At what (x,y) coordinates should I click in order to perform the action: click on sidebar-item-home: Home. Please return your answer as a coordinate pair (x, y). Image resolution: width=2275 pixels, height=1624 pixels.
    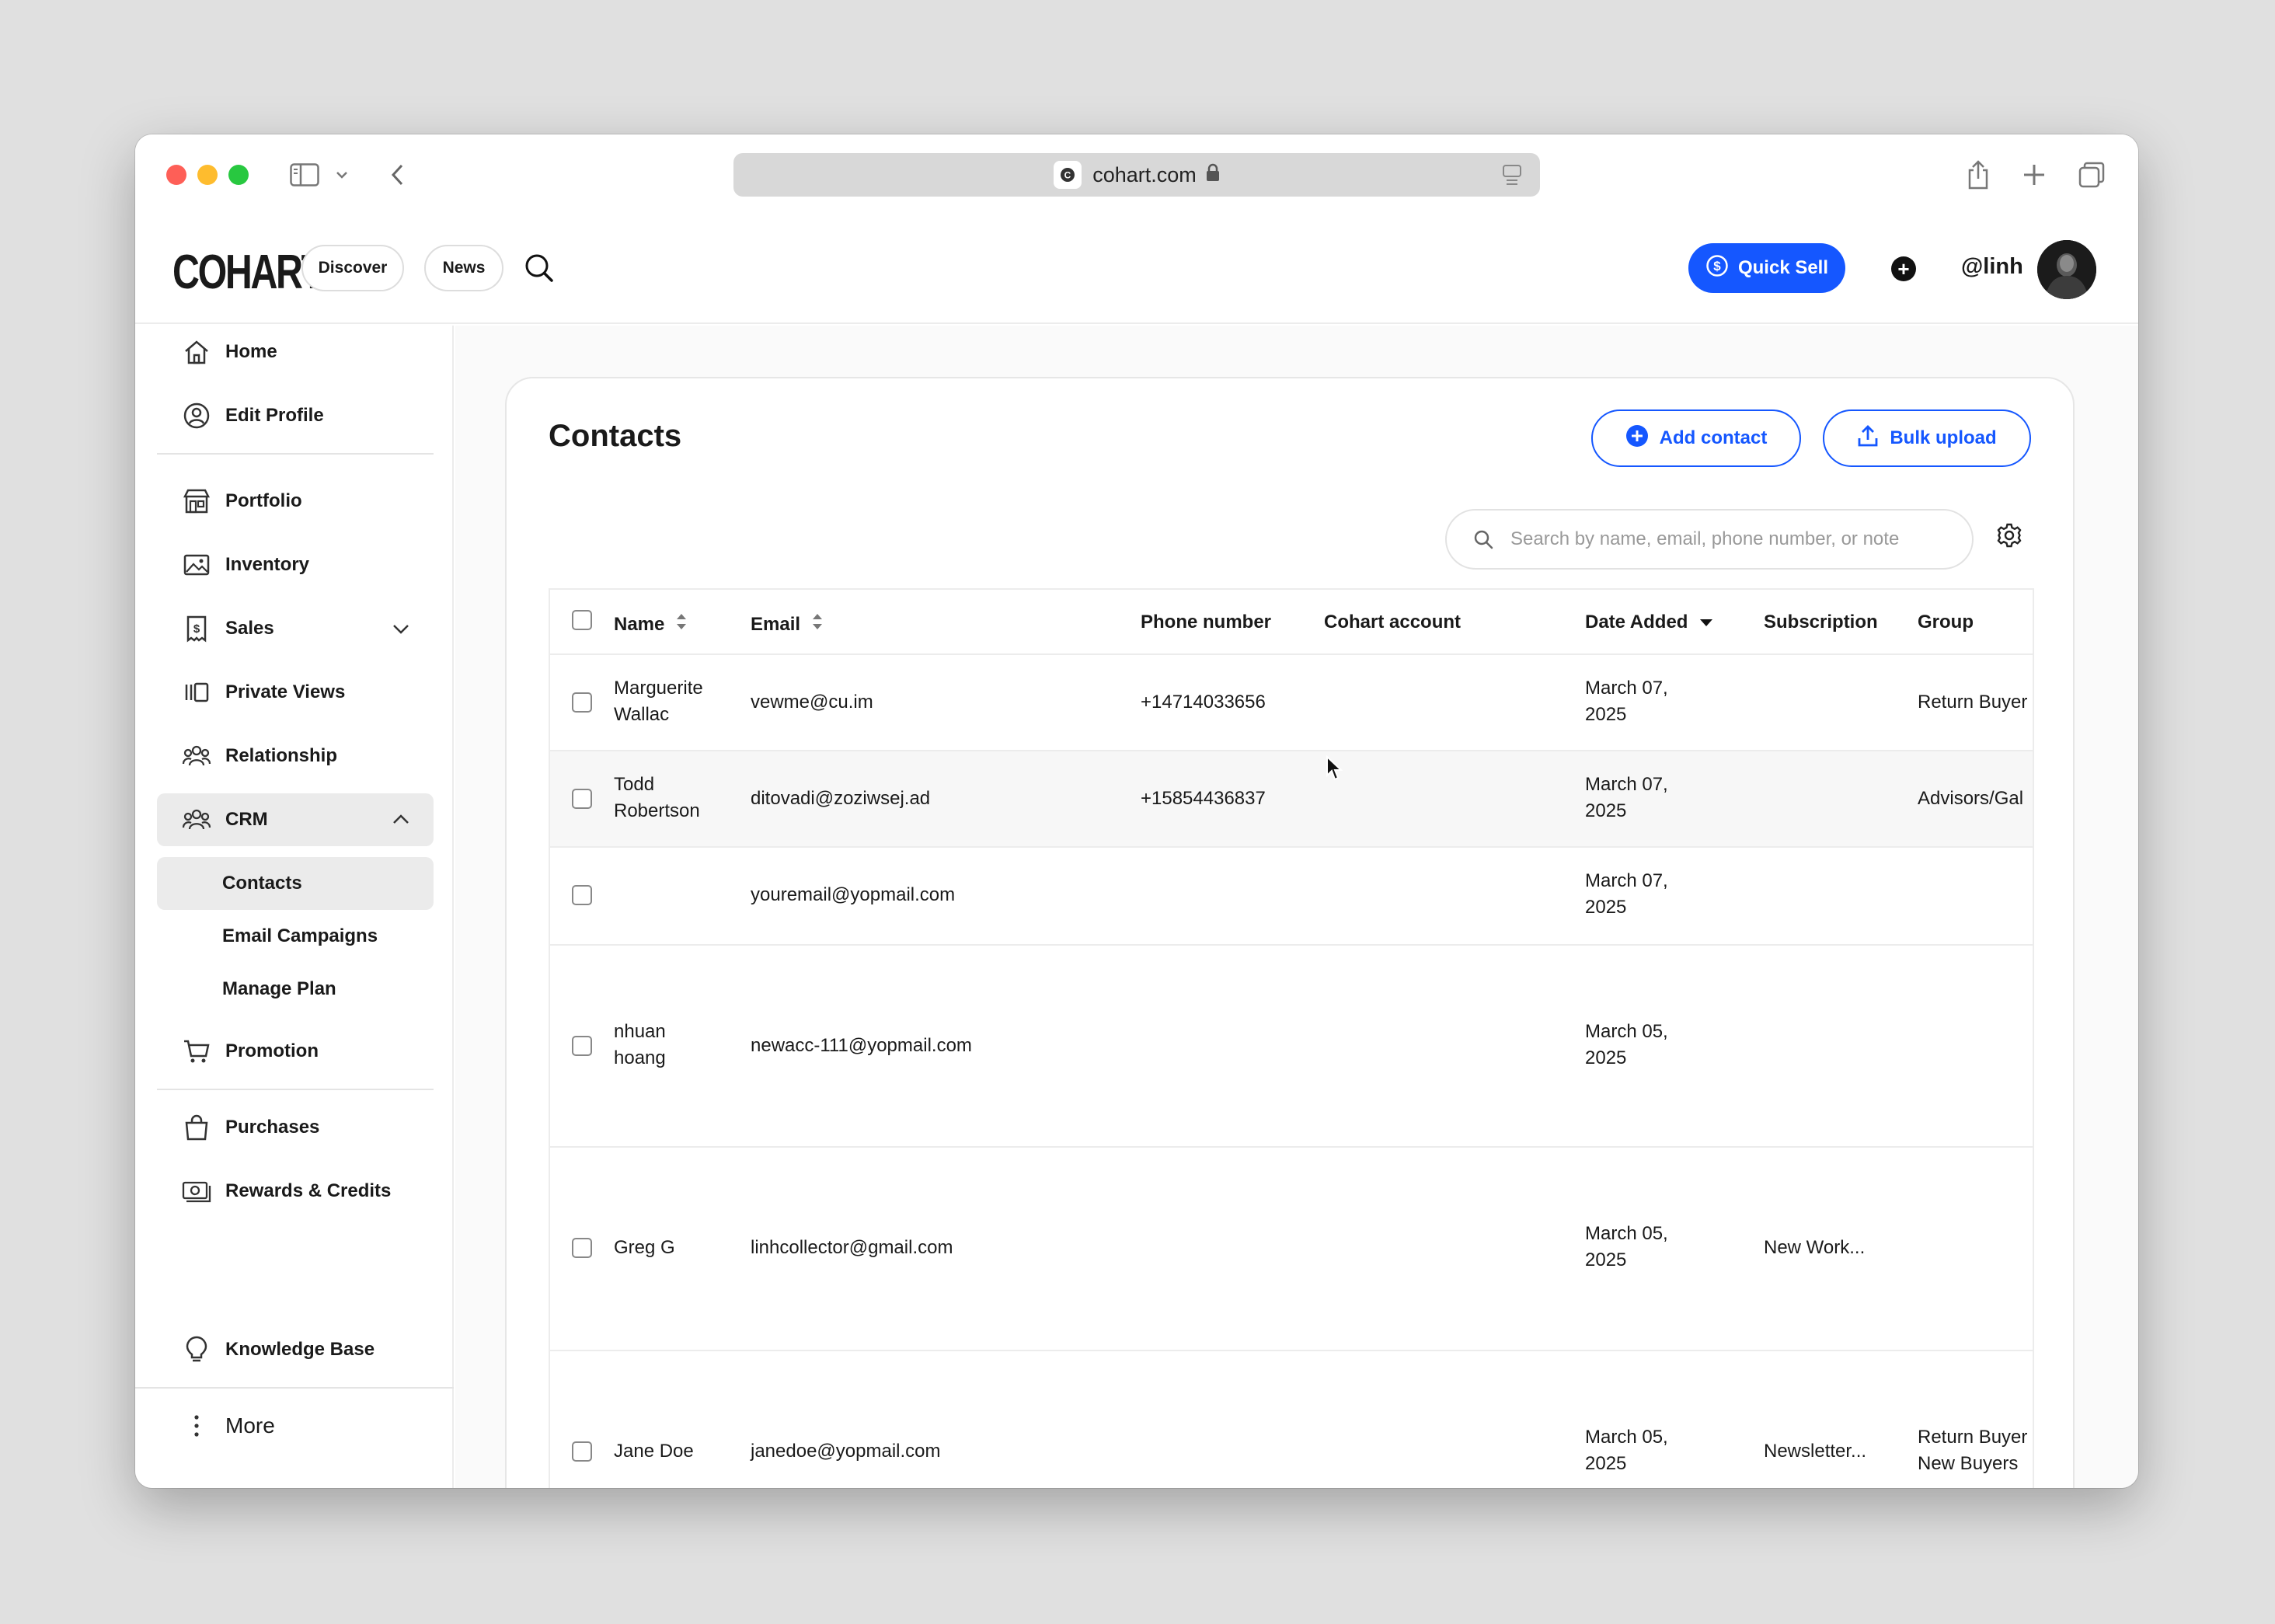
    Looking at the image, I should click on (295, 352).